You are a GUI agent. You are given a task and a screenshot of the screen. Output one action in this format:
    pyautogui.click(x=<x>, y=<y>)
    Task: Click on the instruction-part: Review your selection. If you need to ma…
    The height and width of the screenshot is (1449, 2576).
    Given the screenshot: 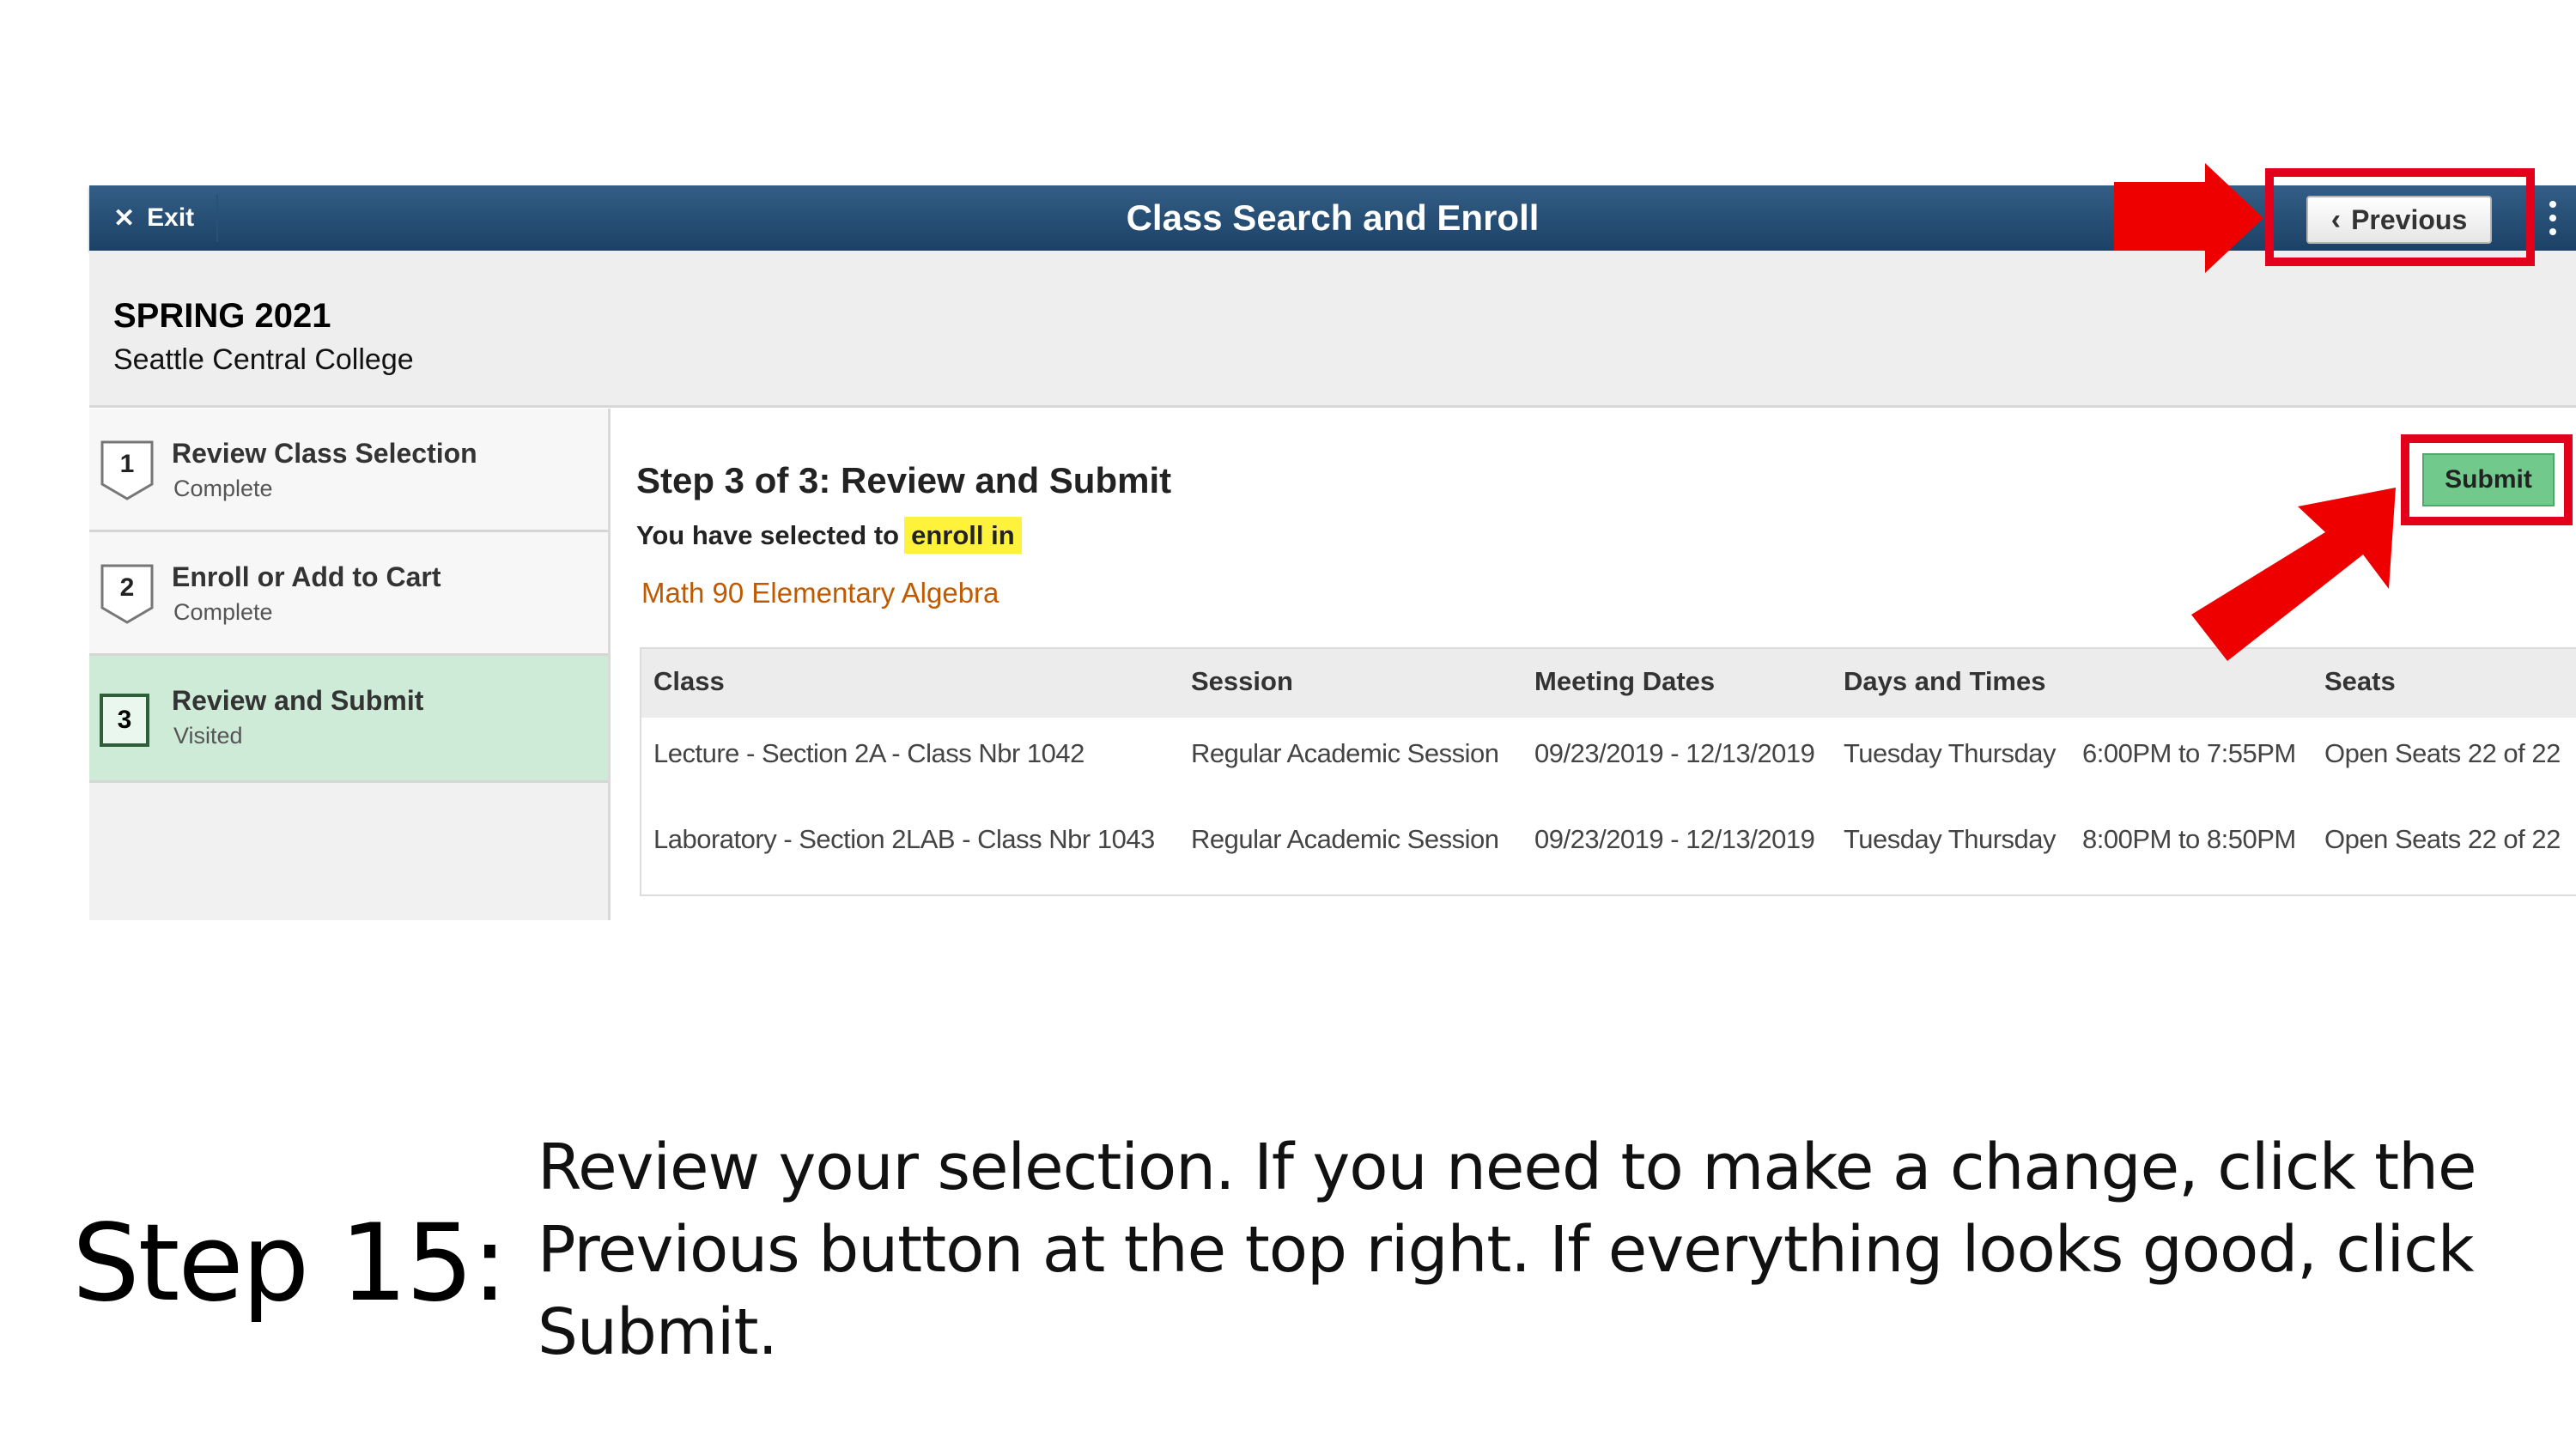 What is the action you would take?
    pyautogui.click(x=1507, y=1167)
    